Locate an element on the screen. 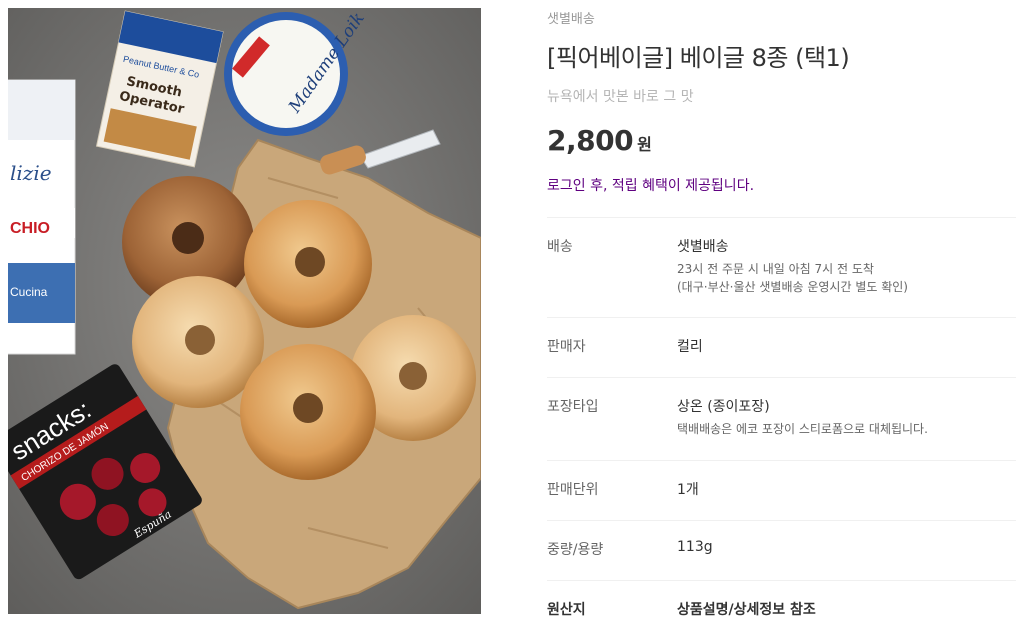  price-value: 2,800 is located at coordinates (590, 140).